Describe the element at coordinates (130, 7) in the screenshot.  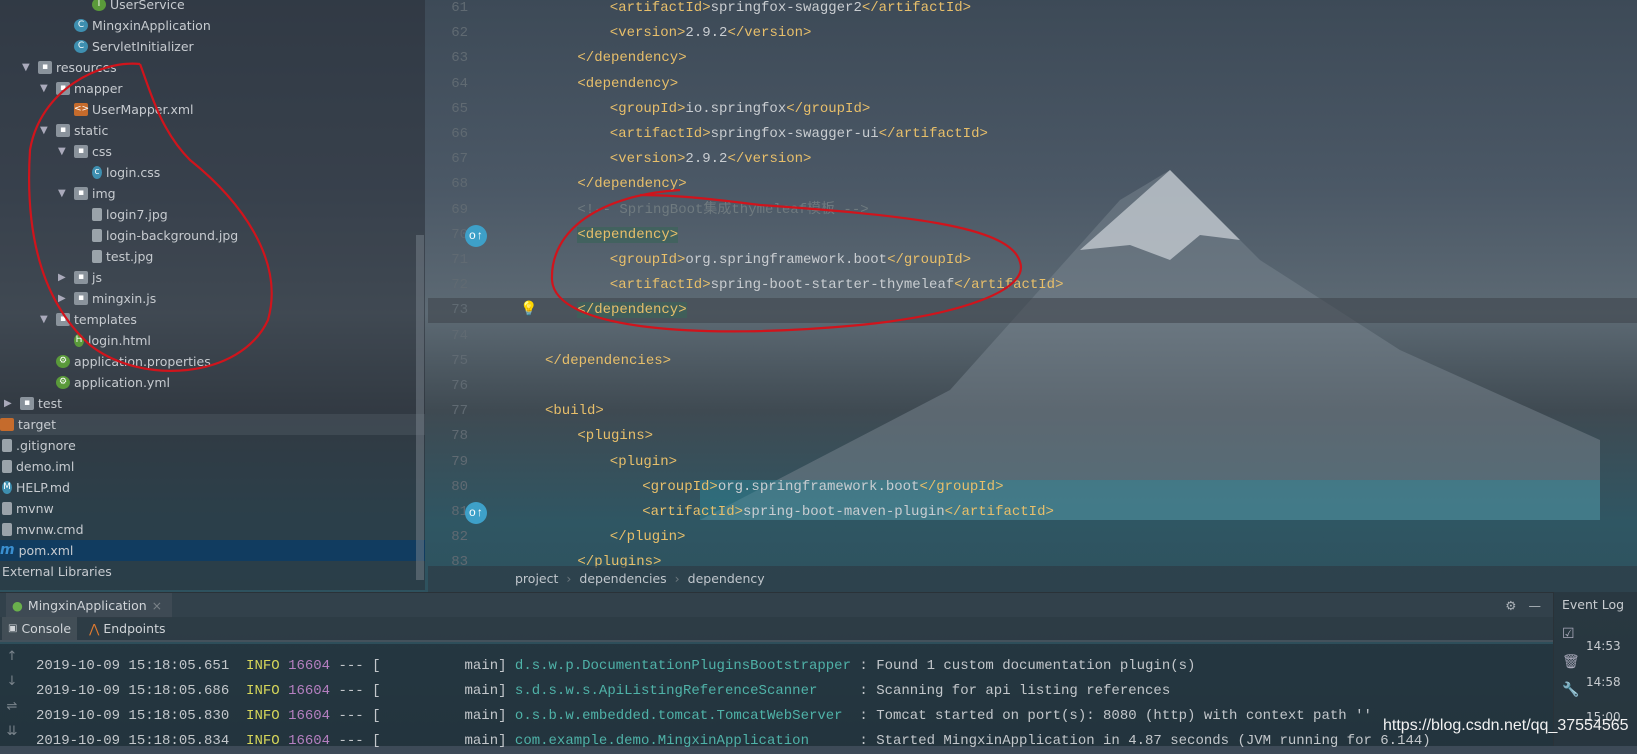
I see `tree-item: I UserService` at that location.